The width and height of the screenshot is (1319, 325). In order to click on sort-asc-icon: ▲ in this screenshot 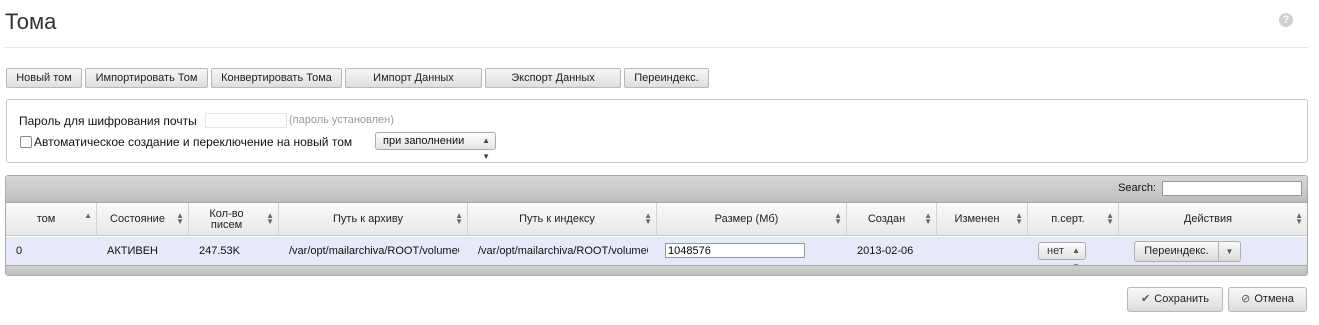, I will do `click(88, 215)`.